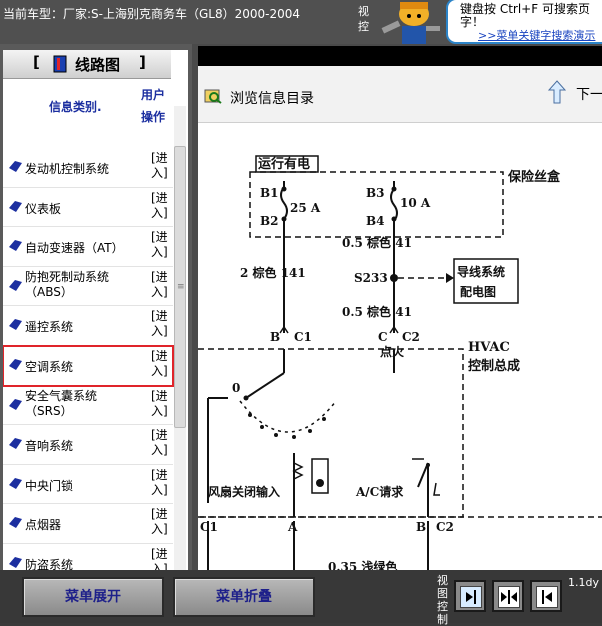 This screenshot has width=602, height=626. Describe the element at coordinates (49, 410) in the screenshot. I see `list-item-label-line2: （SRS）` at that location.